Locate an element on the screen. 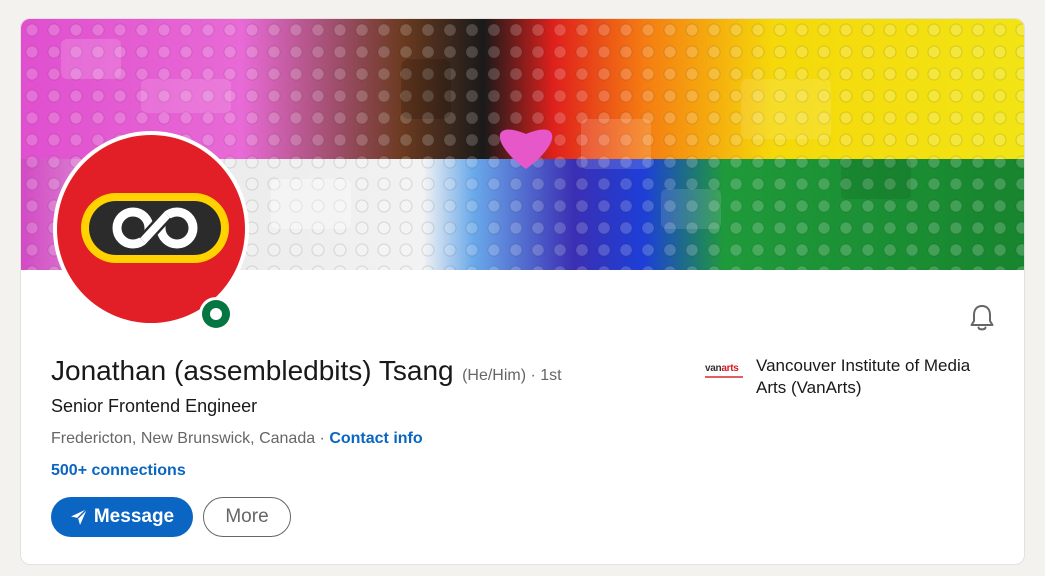 This screenshot has width=1045, height=576. logo-text-a: van is located at coordinates (713, 368).